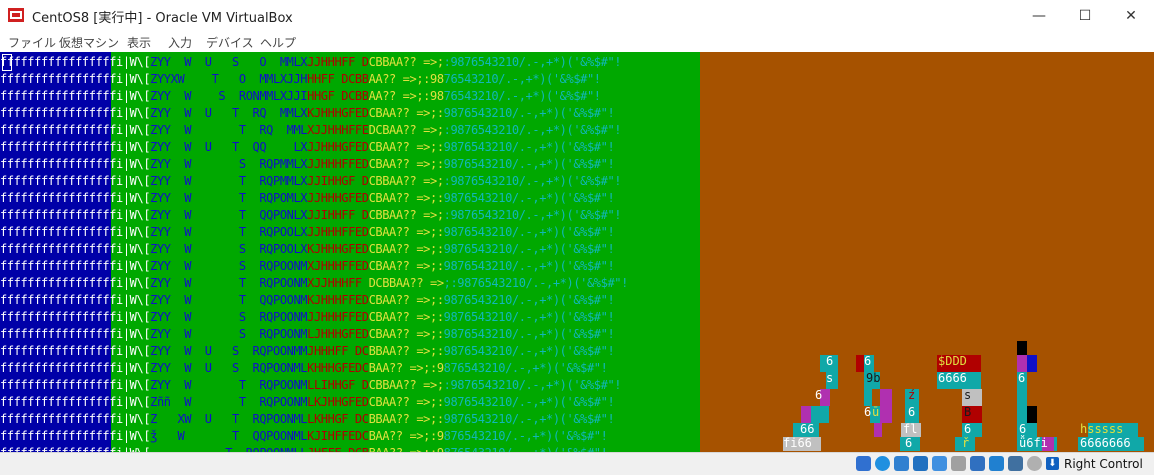 The height and width of the screenshot is (475, 1154). I want to click on menu-machine: 仮想マシン, so click(89, 42).